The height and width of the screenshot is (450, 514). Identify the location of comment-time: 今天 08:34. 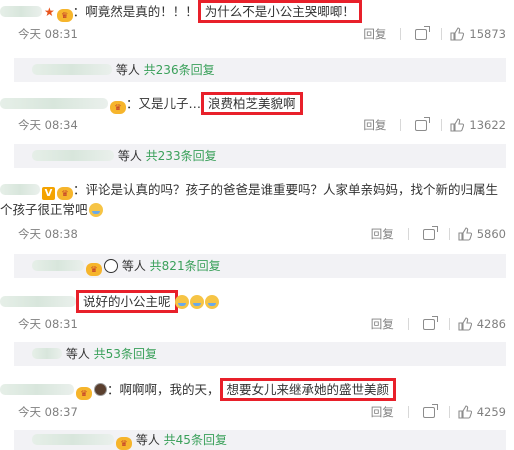
(48, 125).